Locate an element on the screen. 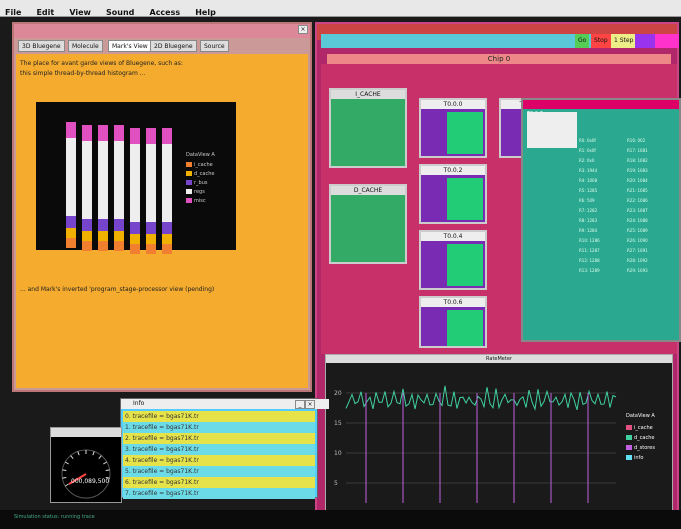 The height and width of the screenshot is (529, 681). rate-series-line is located at coordinates (481, 398).